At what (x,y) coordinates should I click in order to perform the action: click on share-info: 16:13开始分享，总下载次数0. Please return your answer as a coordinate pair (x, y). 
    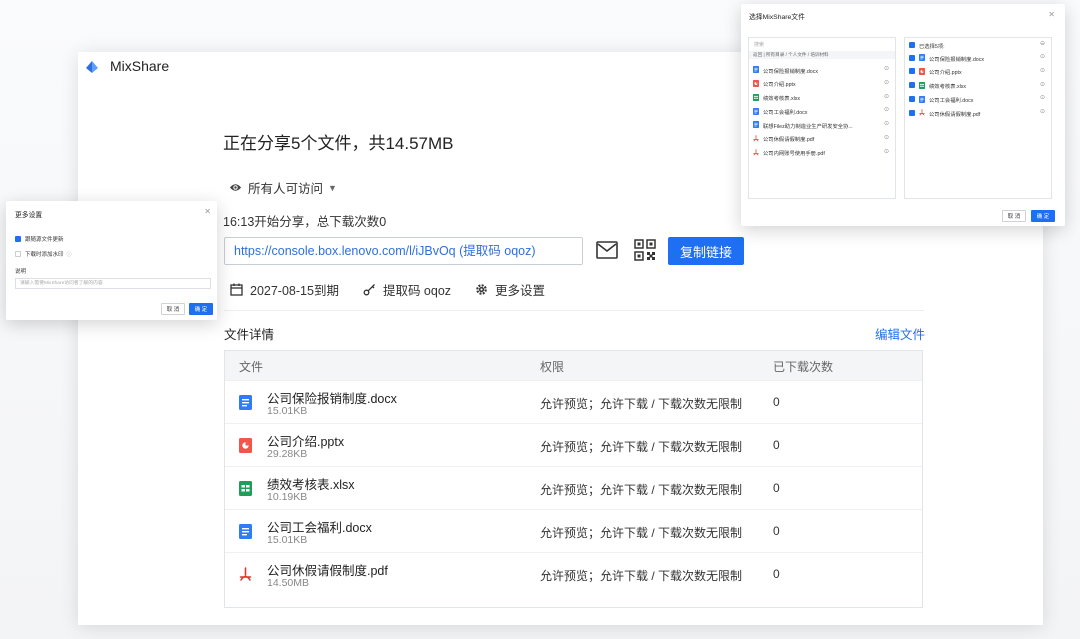
    Looking at the image, I should click on (305, 222).